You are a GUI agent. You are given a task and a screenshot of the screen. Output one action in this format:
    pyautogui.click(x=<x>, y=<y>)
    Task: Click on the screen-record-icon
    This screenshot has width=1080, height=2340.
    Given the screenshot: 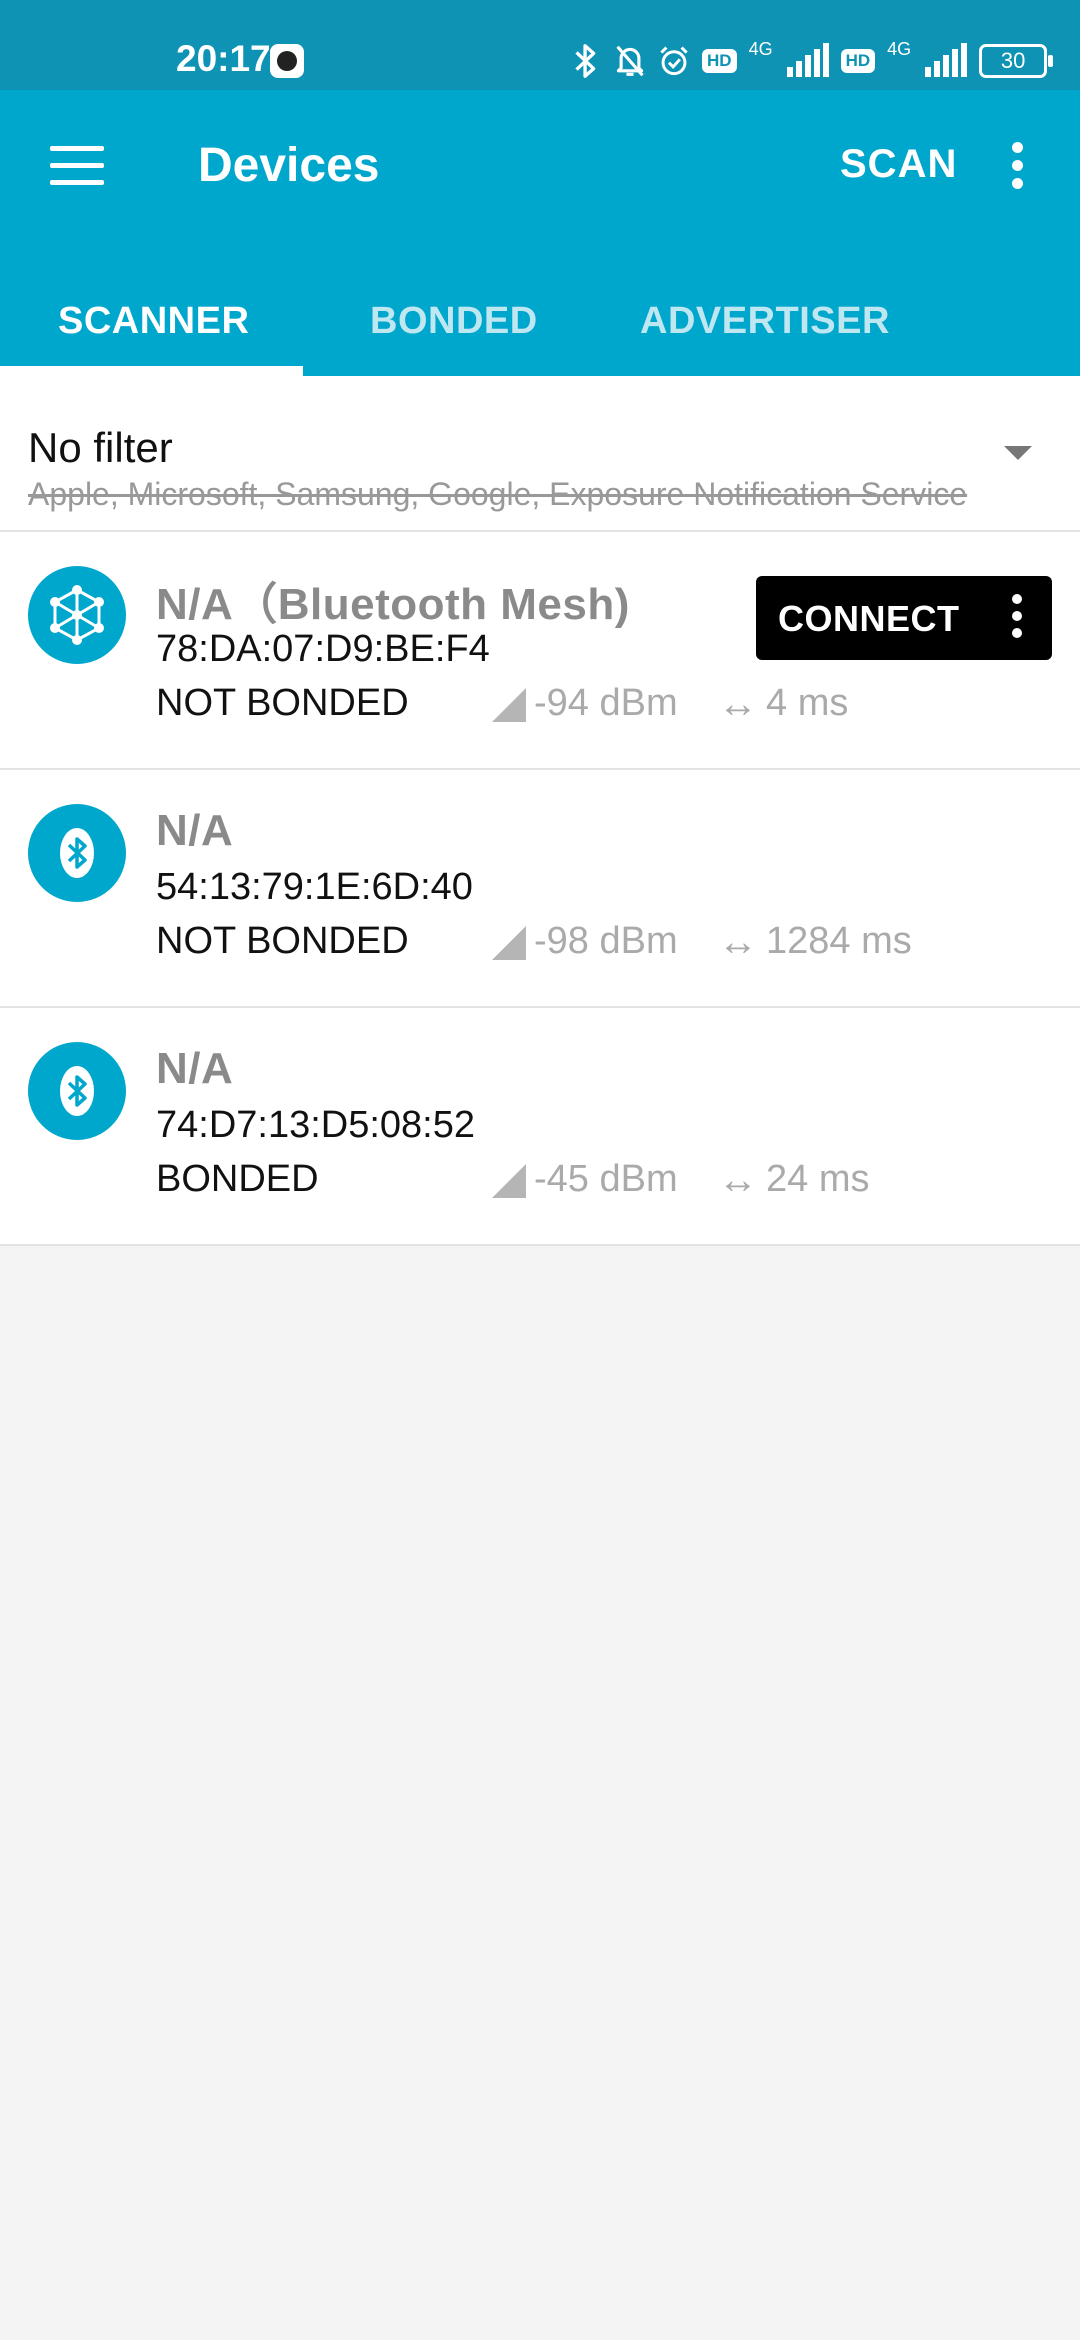 What is the action you would take?
    pyautogui.click(x=287, y=61)
    